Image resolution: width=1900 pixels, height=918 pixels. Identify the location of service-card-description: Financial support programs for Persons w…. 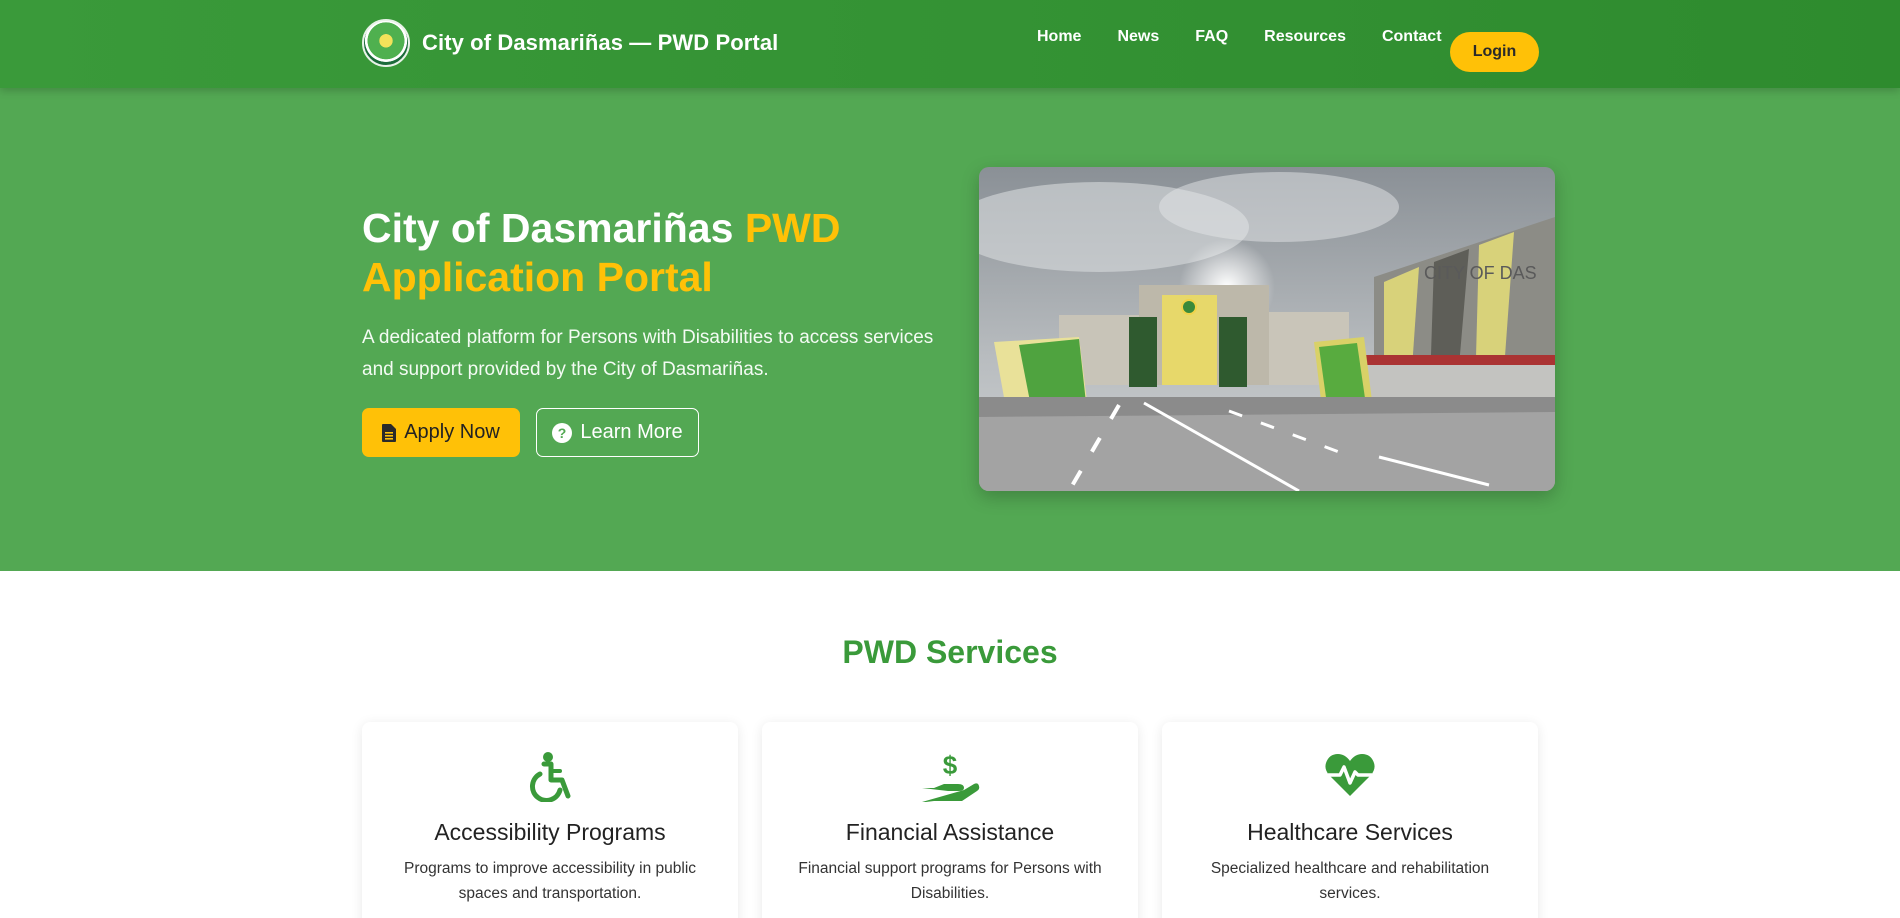
(950, 881).